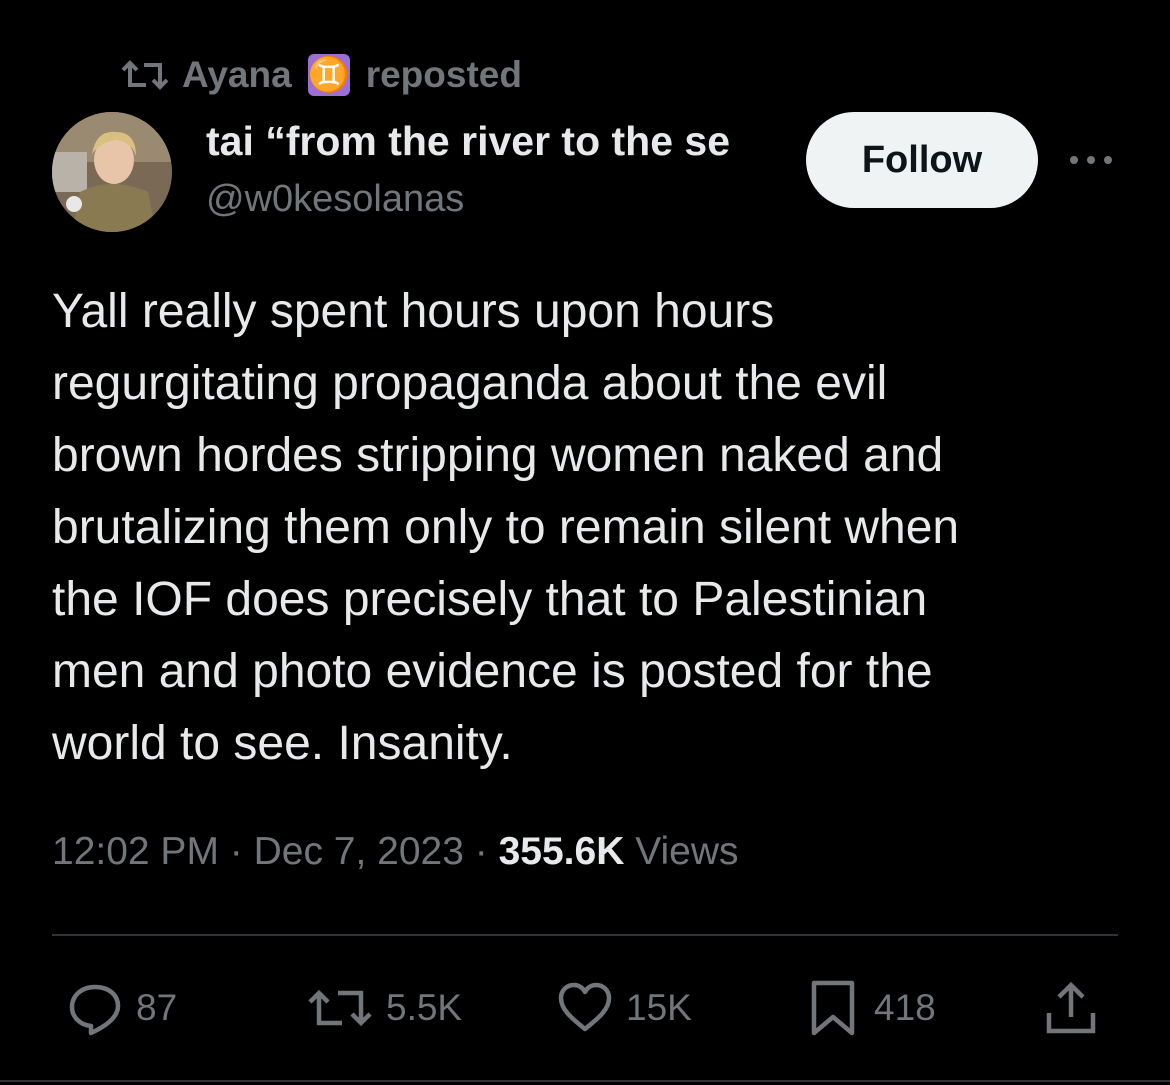 This screenshot has height=1085, width=1170. I want to click on reply-count: 87, so click(157, 1007).